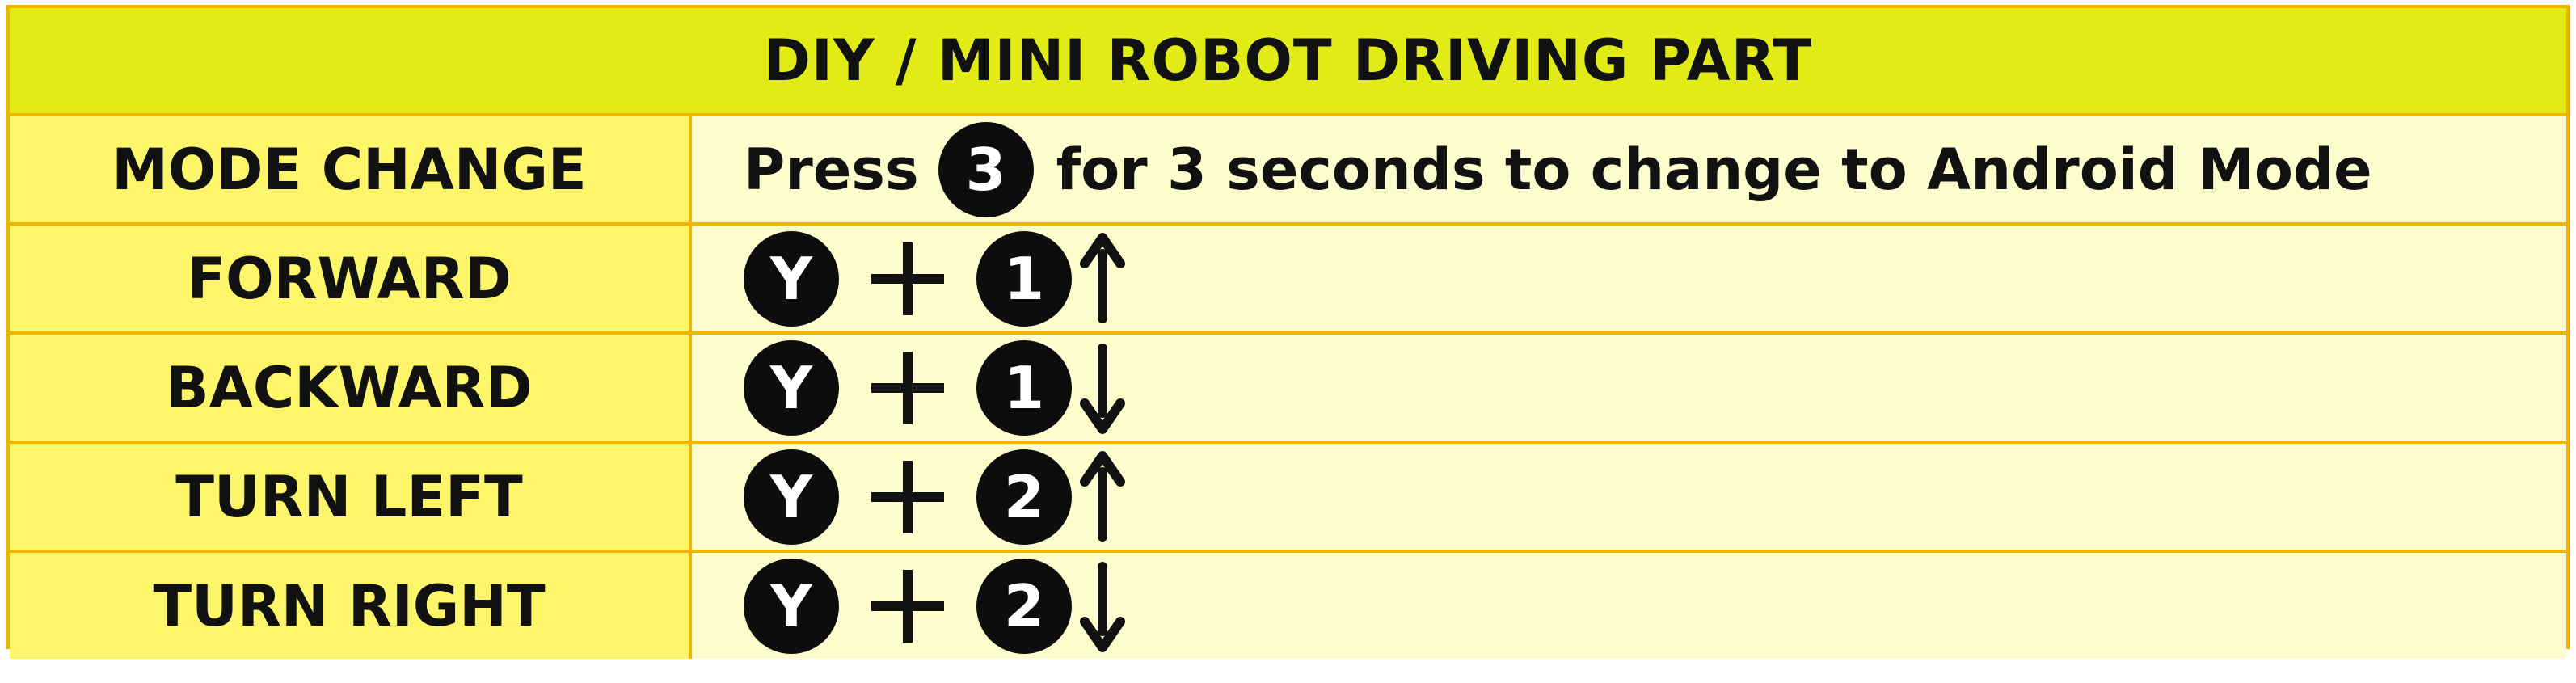  What do you see at coordinates (351, 606) in the screenshot?
I see `row-label: TURN RIGHT` at bounding box center [351, 606].